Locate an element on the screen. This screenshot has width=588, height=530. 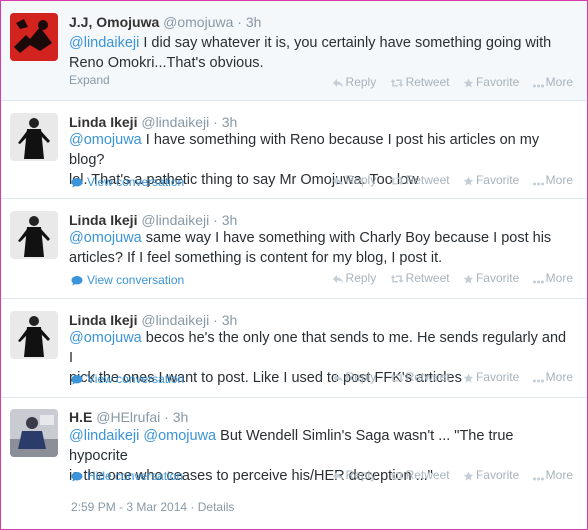
tweet-timestamp: 2:59 PM - 3 Mar 2014 is located at coordinates (129, 507).